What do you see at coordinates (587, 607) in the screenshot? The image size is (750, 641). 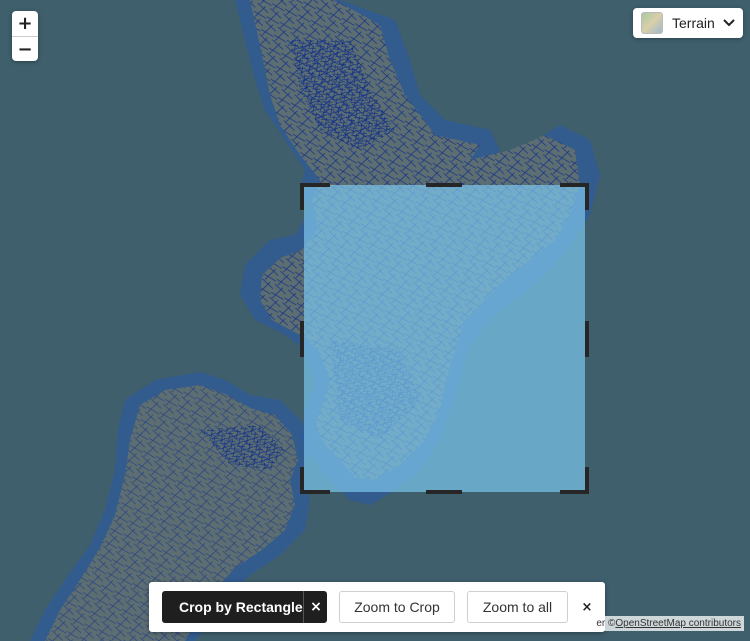 I see `close-icon: ×` at bounding box center [587, 607].